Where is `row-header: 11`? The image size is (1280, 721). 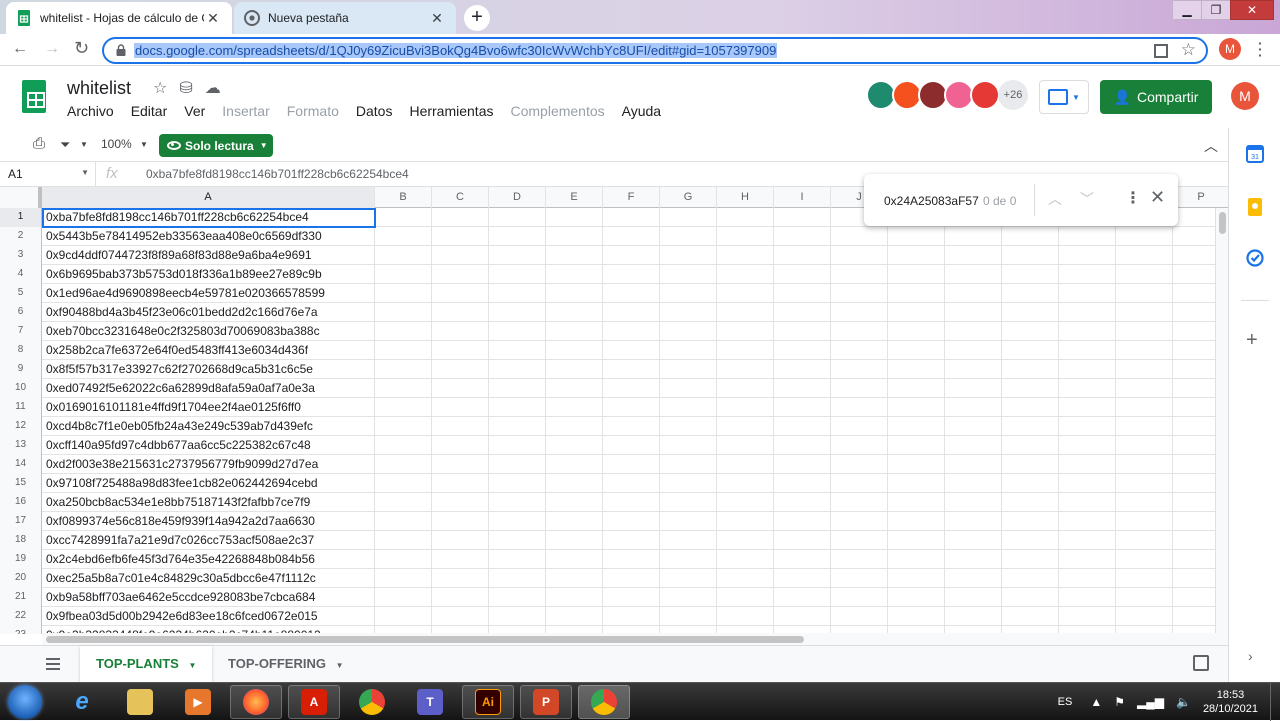 row-header: 11 is located at coordinates (21, 407).